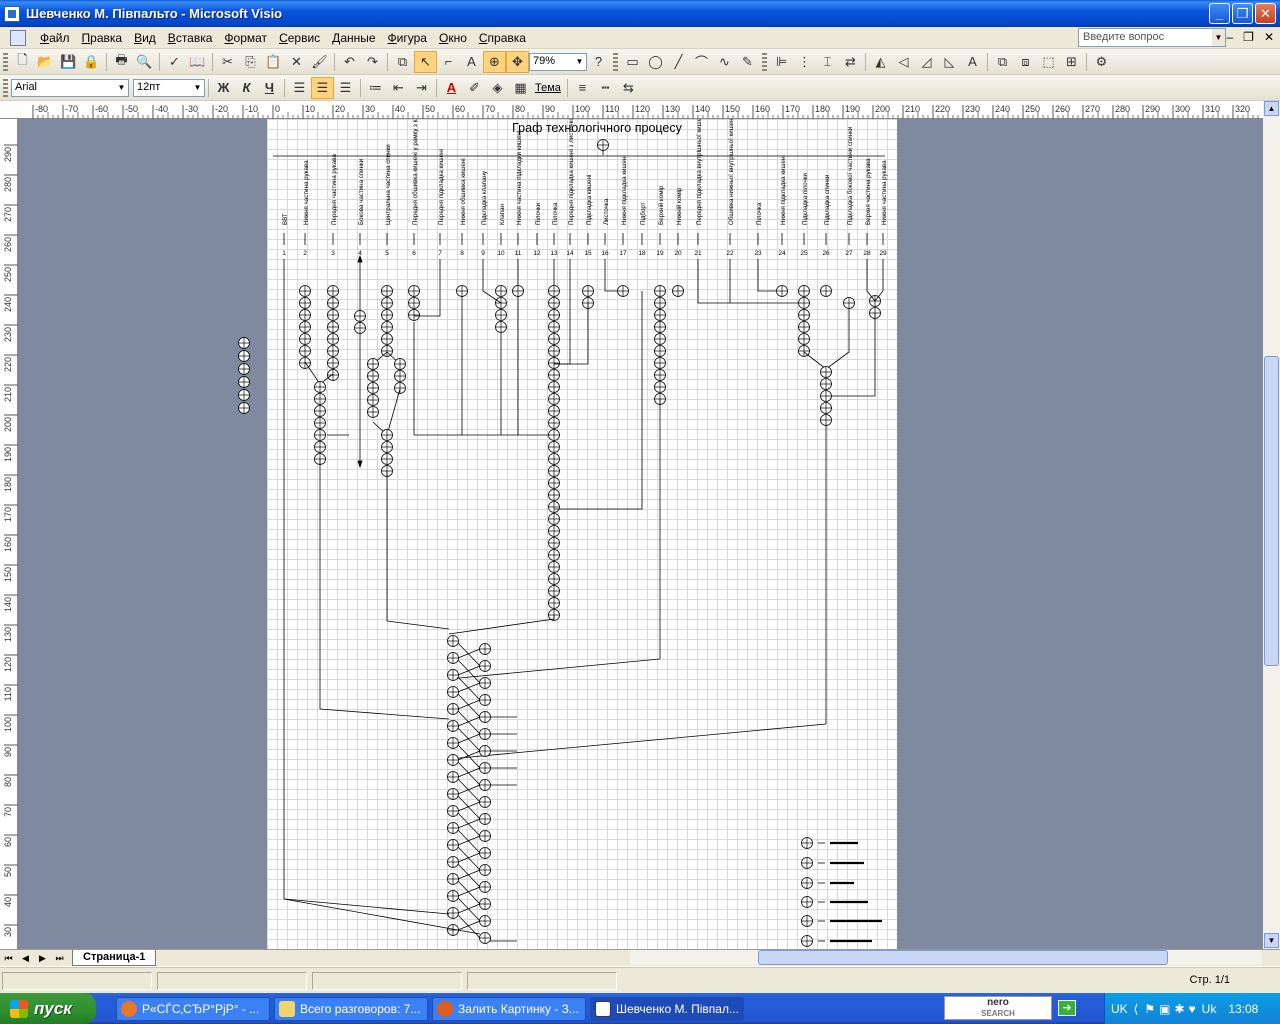 Image resolution: width=1280 pixels, height=1024 pixels. Describe the element at coordinates (5, 61) in the screenshot. I see `toolbar-grip` at that location.